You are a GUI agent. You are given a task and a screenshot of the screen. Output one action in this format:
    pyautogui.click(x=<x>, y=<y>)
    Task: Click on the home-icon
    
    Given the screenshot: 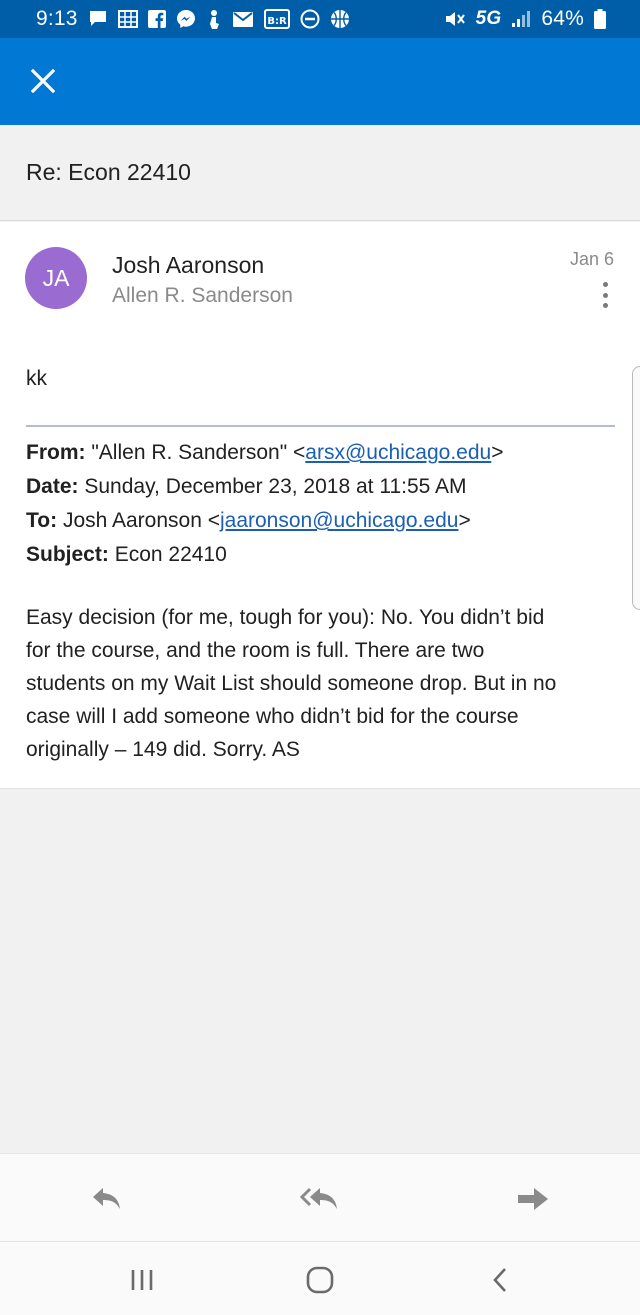 What is the action you would take?
    pyautogui.click(x=320, y=1280)
    